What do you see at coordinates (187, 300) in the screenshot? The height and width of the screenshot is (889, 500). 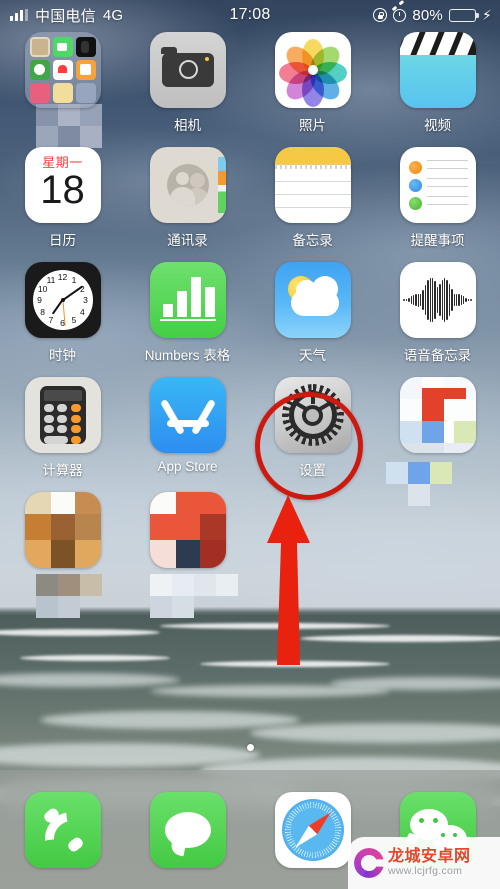 I see `numbers-icon` at bounding box center [187, 300].